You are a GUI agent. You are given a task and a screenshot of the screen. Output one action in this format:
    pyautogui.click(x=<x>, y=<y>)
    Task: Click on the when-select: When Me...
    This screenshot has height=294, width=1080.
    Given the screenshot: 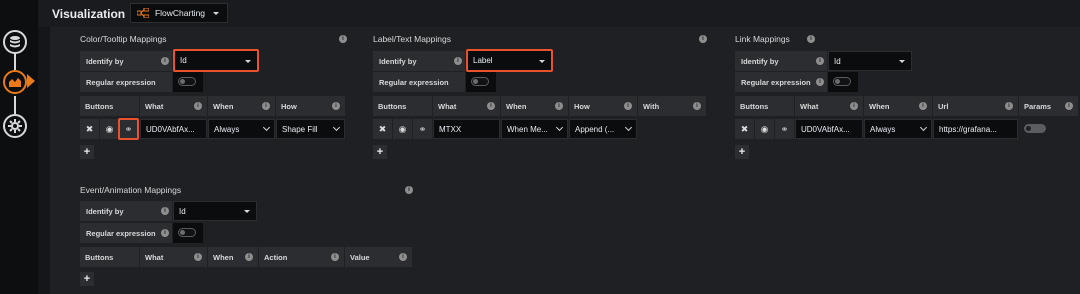 What is the action you would take?
    pyautogui.click(x=534, y=129)
    